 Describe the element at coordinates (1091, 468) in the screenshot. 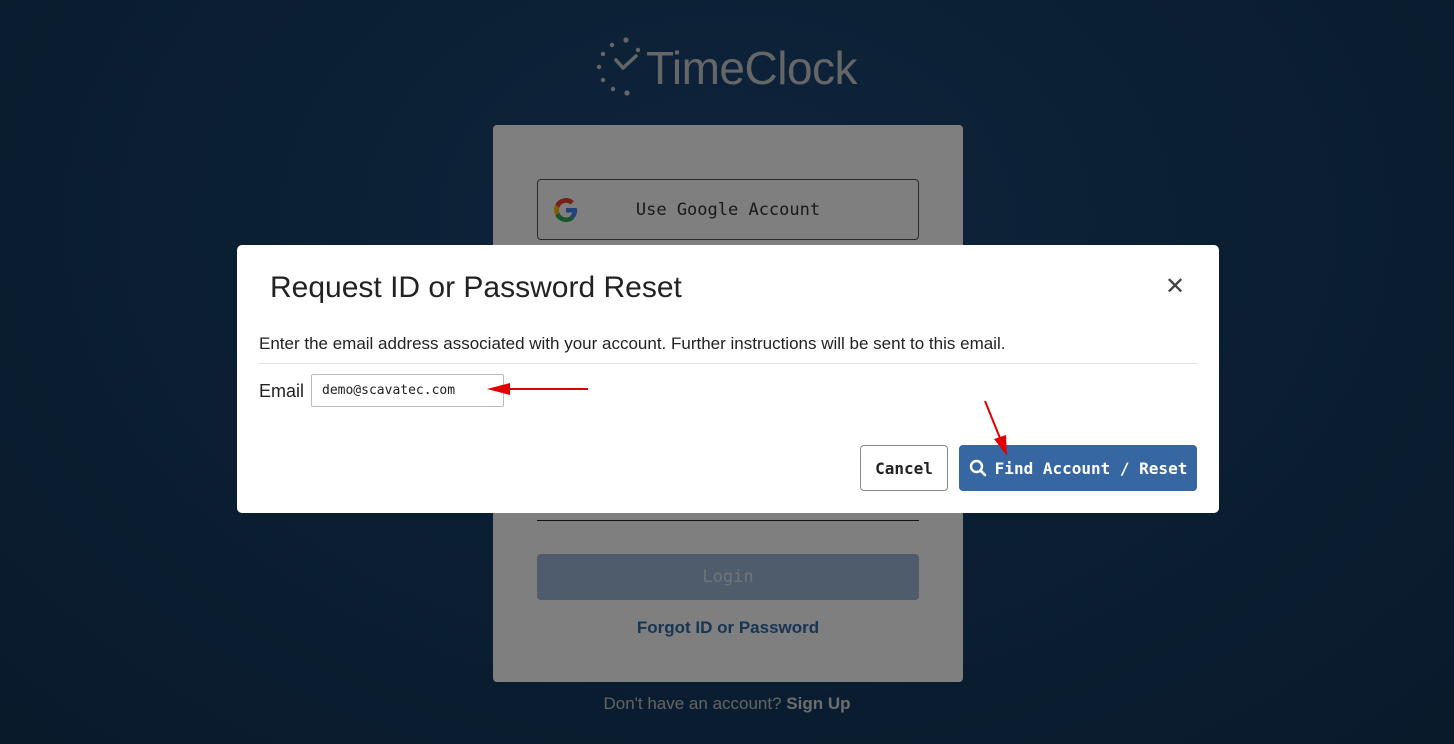

I see `find-account-reset-label: Find Account / Reset` at that location.